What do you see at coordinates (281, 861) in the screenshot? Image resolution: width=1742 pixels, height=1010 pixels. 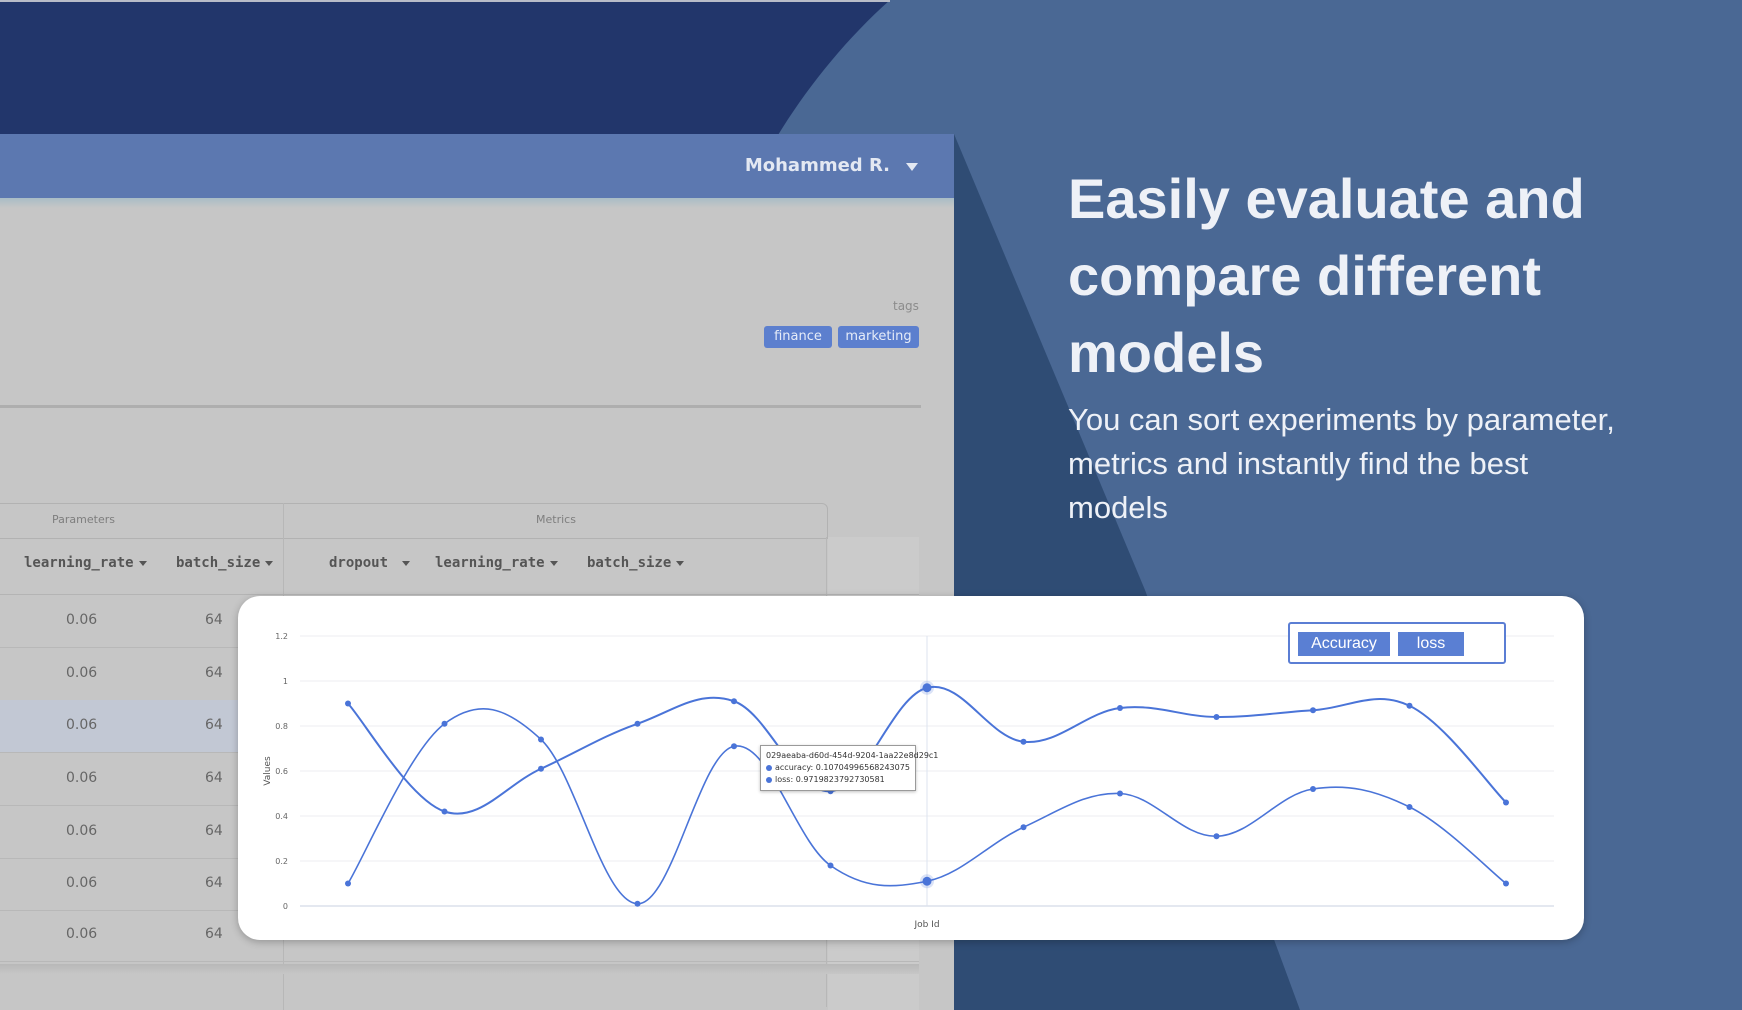 I see `y-tick-label: 0.2` at bounding box center [281, 861].